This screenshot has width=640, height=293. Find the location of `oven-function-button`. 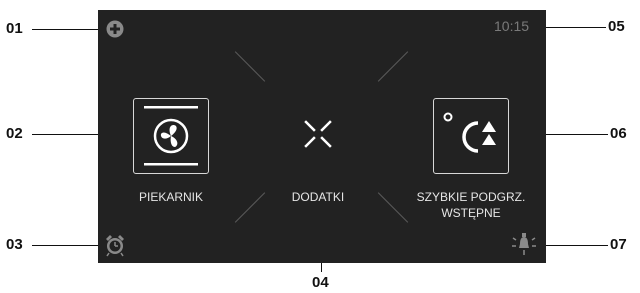

oven-function-button is located at coordinates (171, 136).